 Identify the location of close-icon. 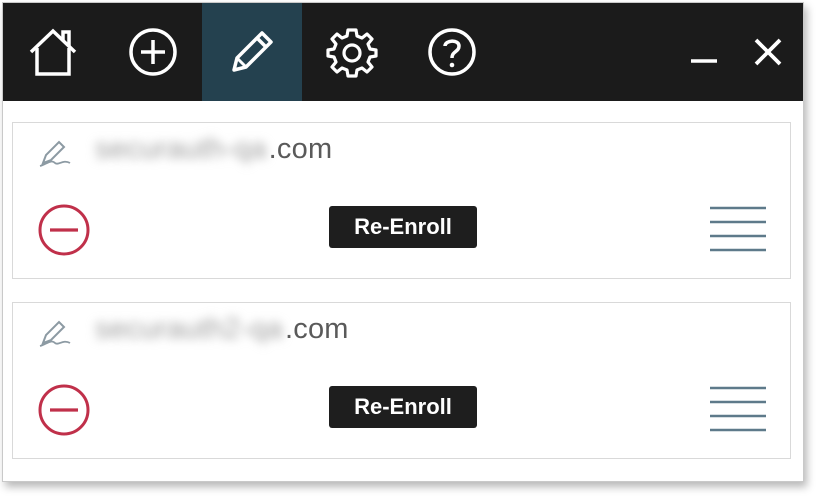
(768, 52).